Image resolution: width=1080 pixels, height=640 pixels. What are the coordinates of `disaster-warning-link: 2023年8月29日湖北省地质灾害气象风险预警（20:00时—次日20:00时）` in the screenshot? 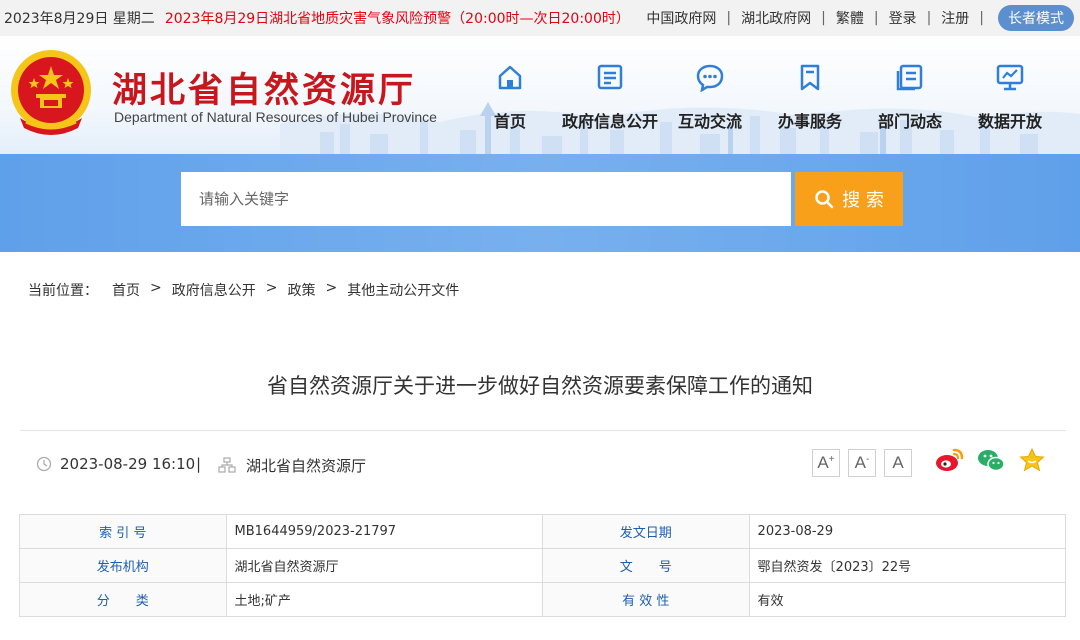 It's located at (397, 18).